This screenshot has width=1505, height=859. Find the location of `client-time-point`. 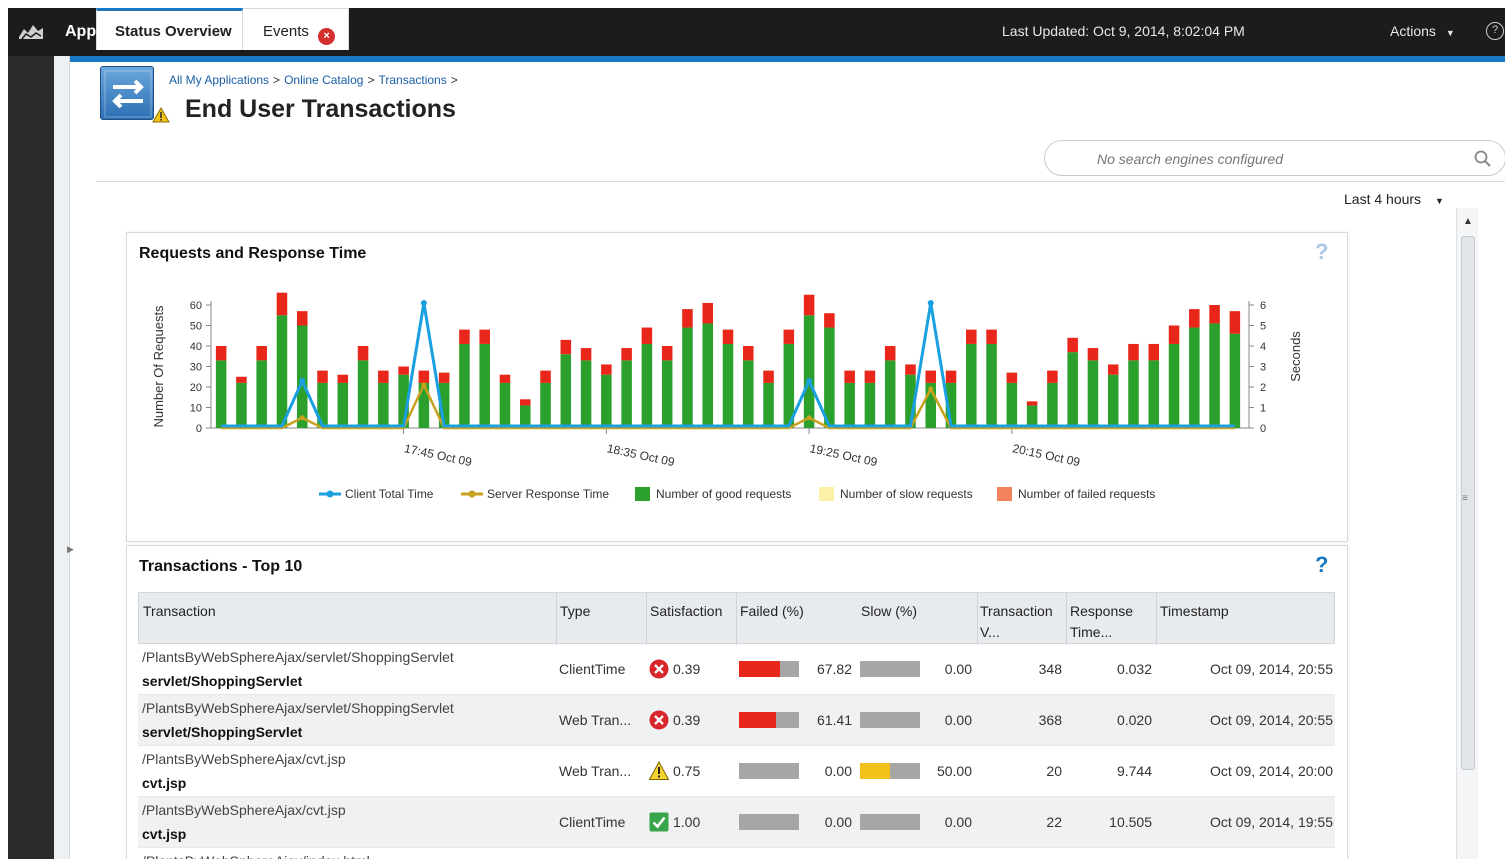

client-time-point is located at coordinates (930, 302).